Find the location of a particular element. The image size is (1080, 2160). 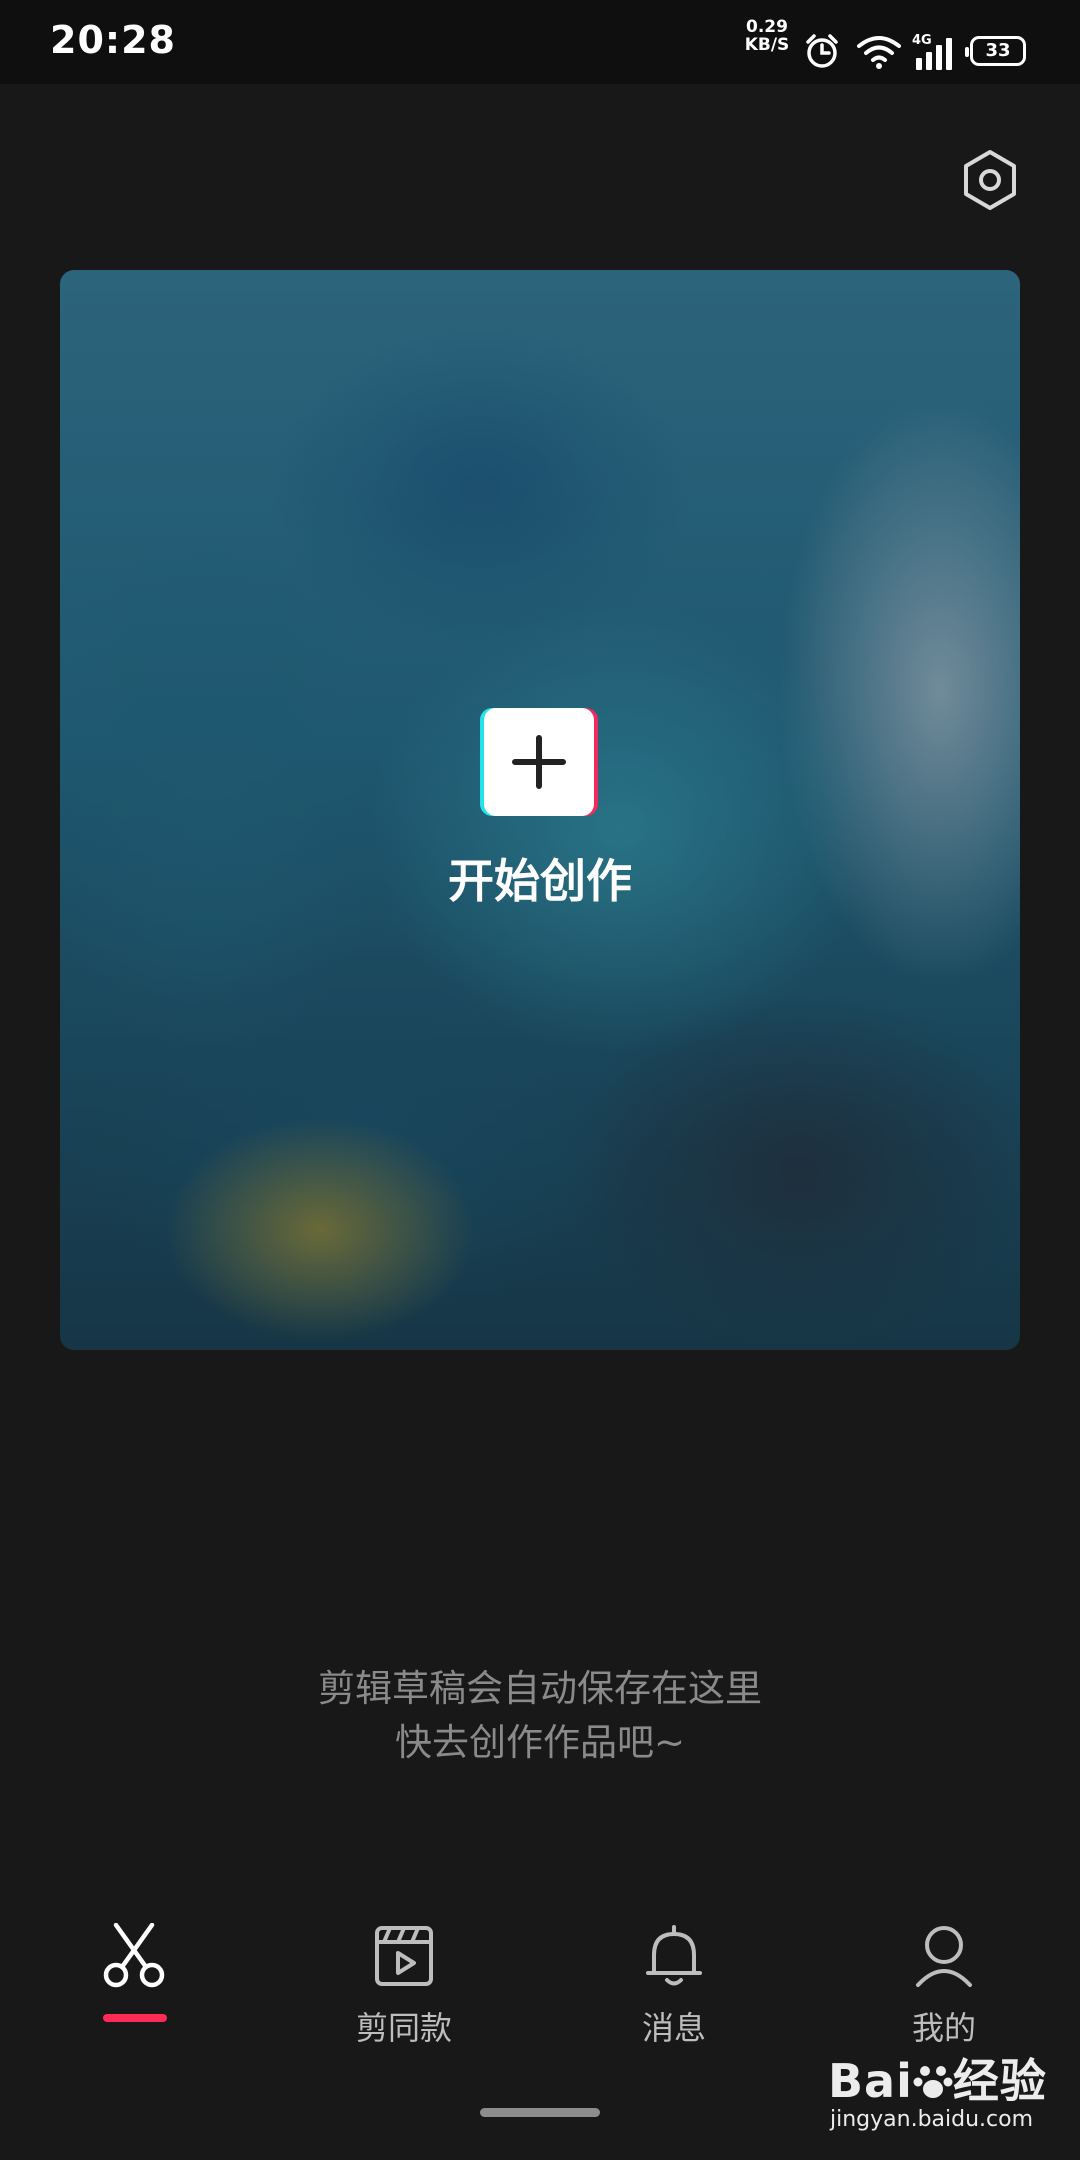

scissors-icon is located at coordinates (134, 1955).